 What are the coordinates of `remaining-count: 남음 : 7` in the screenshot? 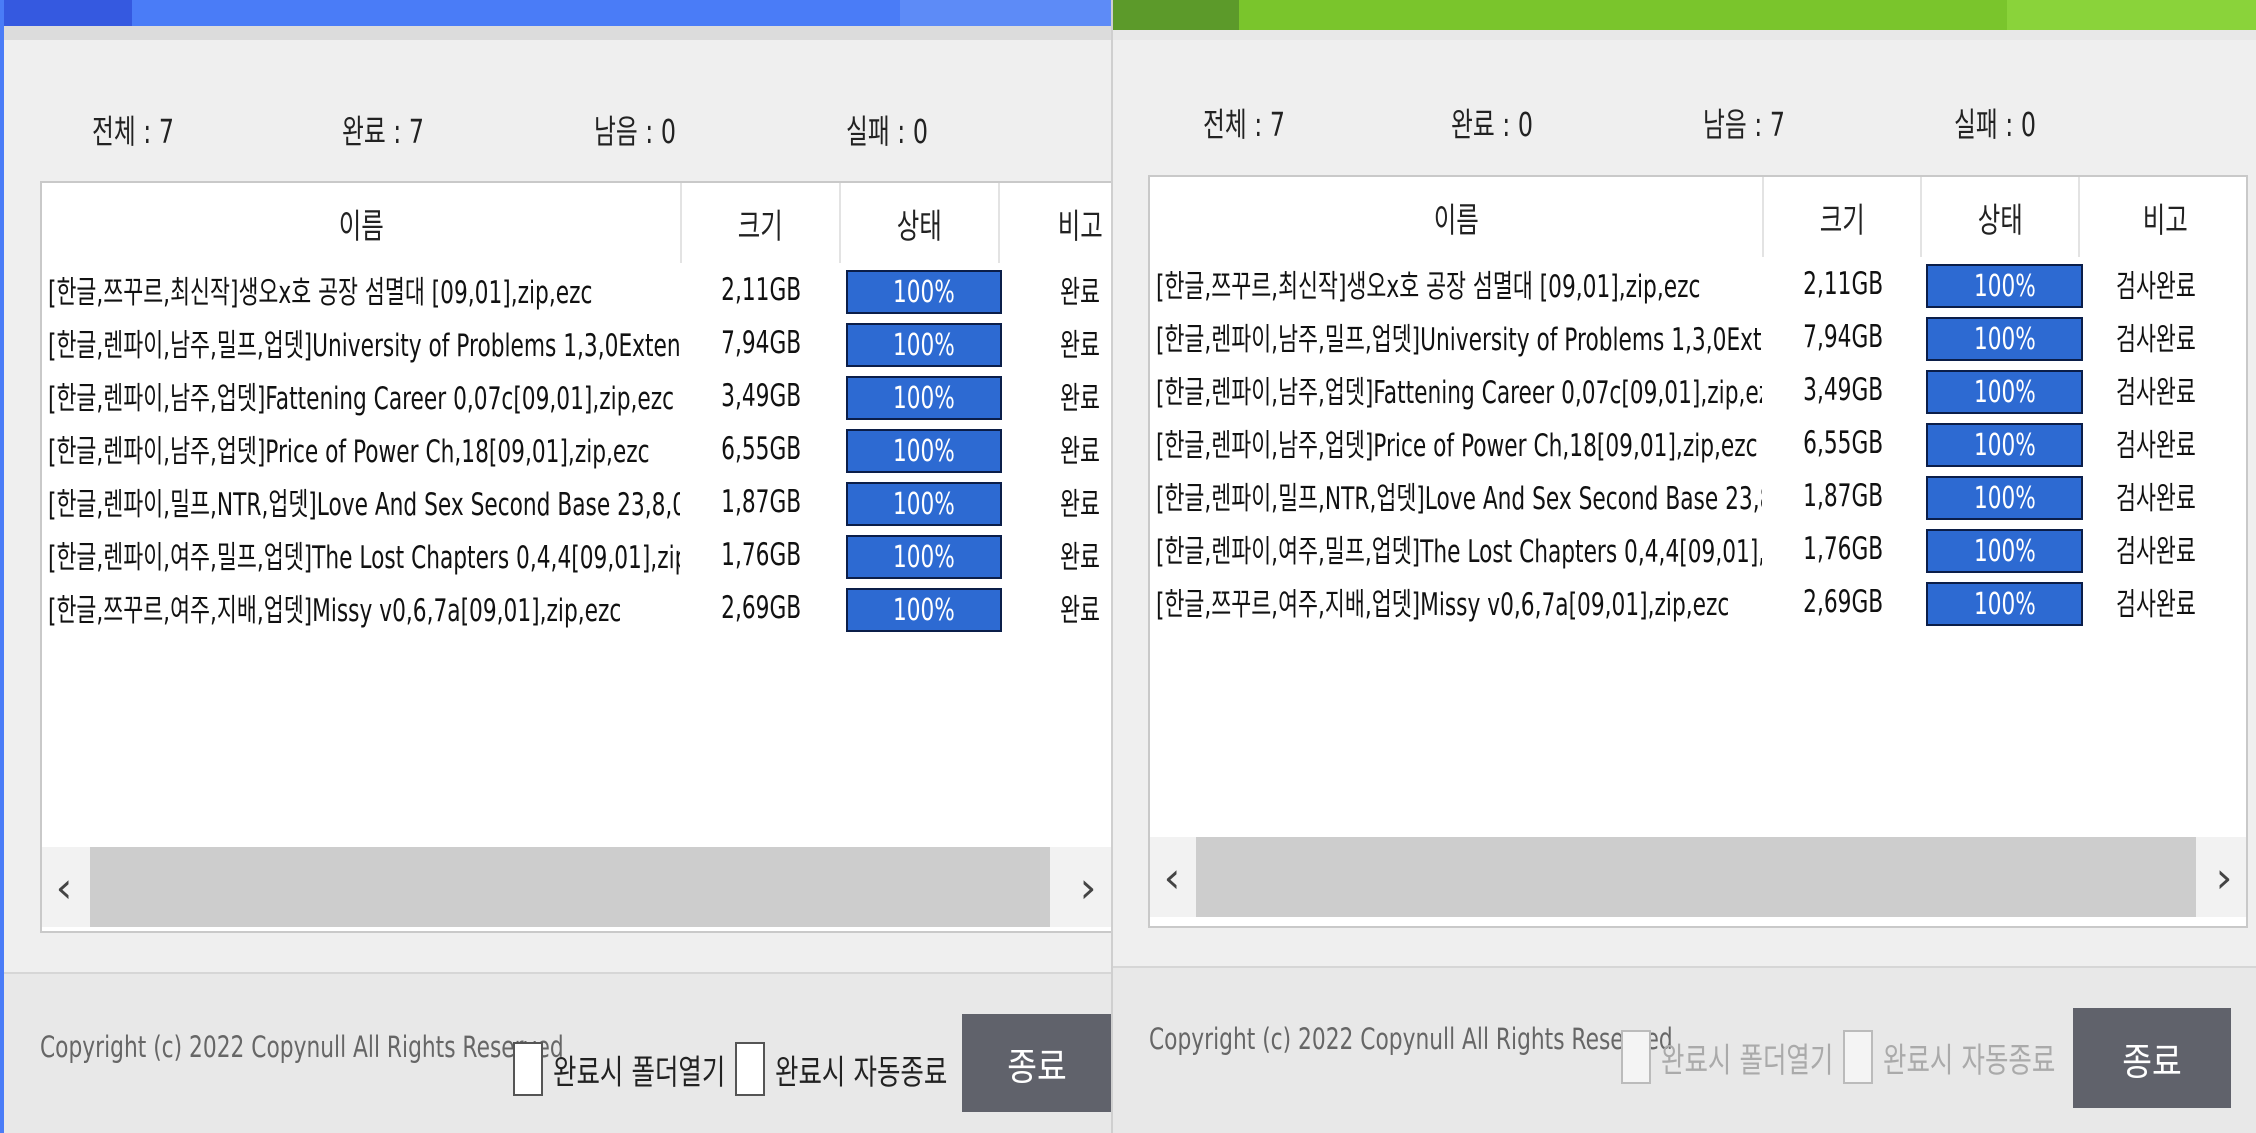 It's located at (1744, 124).